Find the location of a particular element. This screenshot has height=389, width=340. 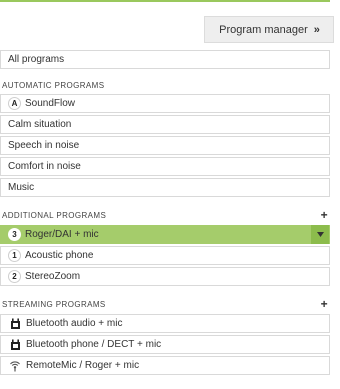

program-item-comfort-in-noise: Comfort in noise is located at coordinates (165, 166).